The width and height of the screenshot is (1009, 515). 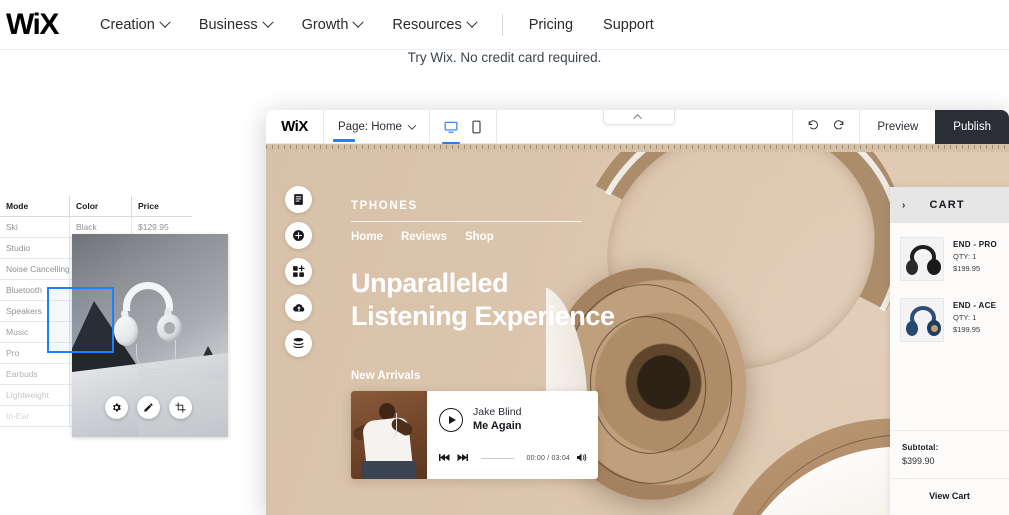 I want to click on track-artist: Jake Blind, so click(x=497, y=412).